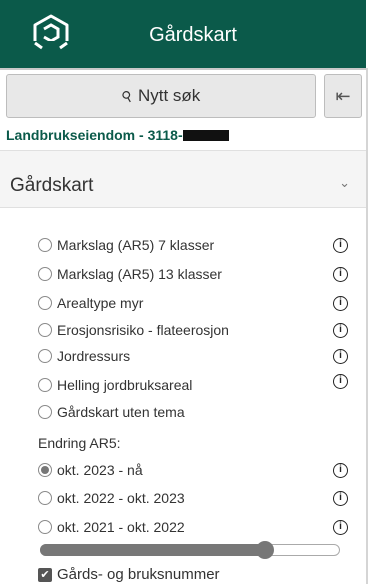  What do you see at coordinates (111, 412) in the screenshot?
I see `theme-option-7: Gårdskart uten tema` at bounding box center [111, 412].